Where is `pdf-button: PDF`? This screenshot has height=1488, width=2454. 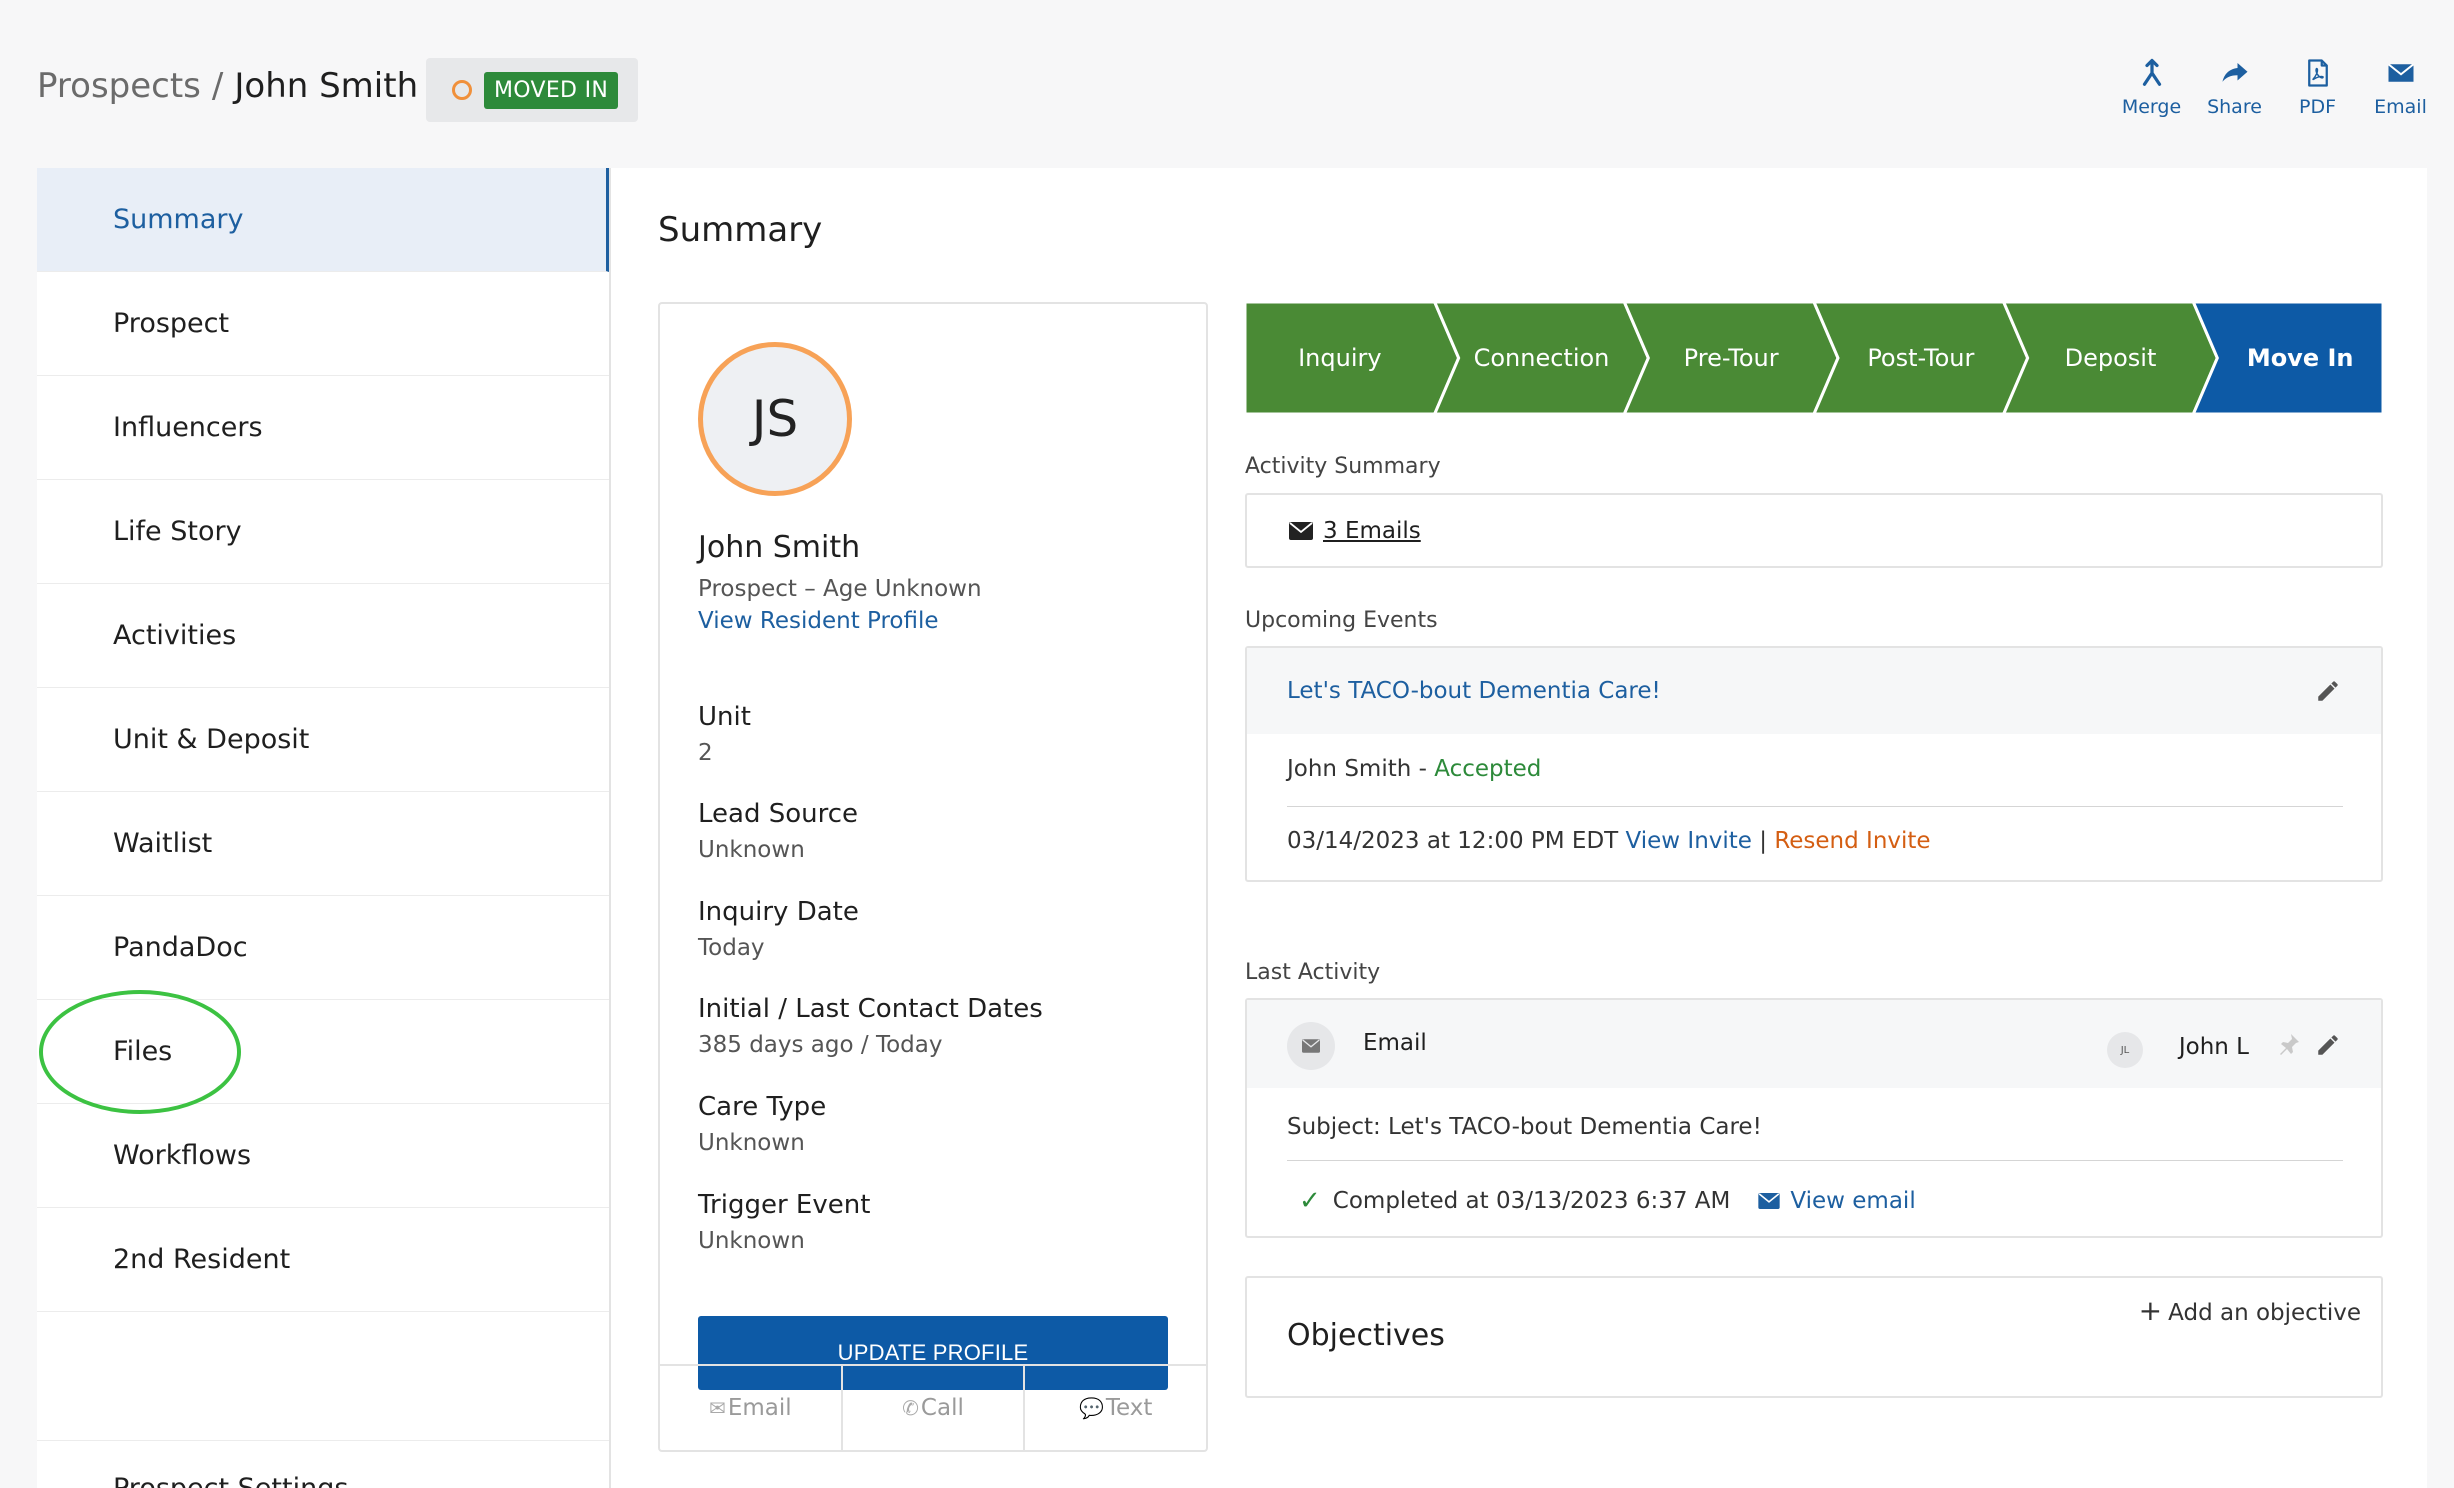 pdf-button: PDF is located at coordinates (2317, 88).